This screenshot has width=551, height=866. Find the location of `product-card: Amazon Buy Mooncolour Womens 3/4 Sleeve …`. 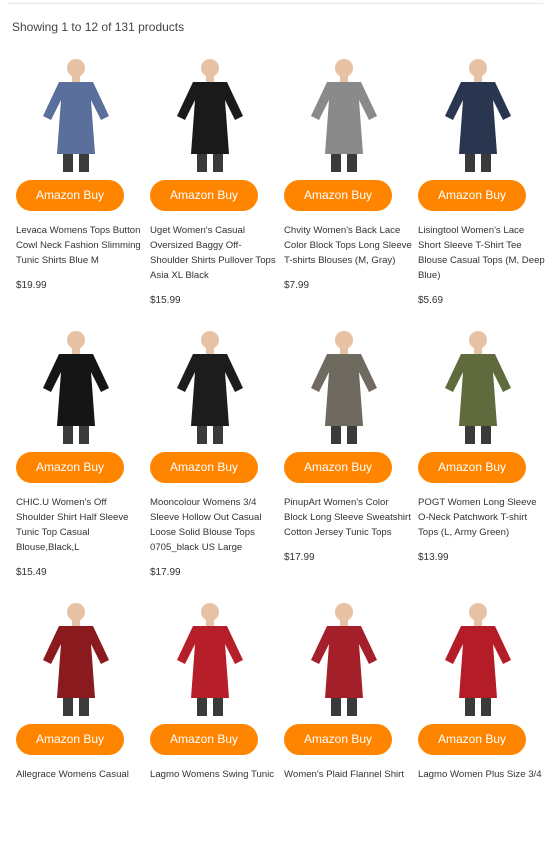

product-card: Amazon Buy Mooncolour Womens 3/4 Sleeve … is located at coordinates (210, 458).